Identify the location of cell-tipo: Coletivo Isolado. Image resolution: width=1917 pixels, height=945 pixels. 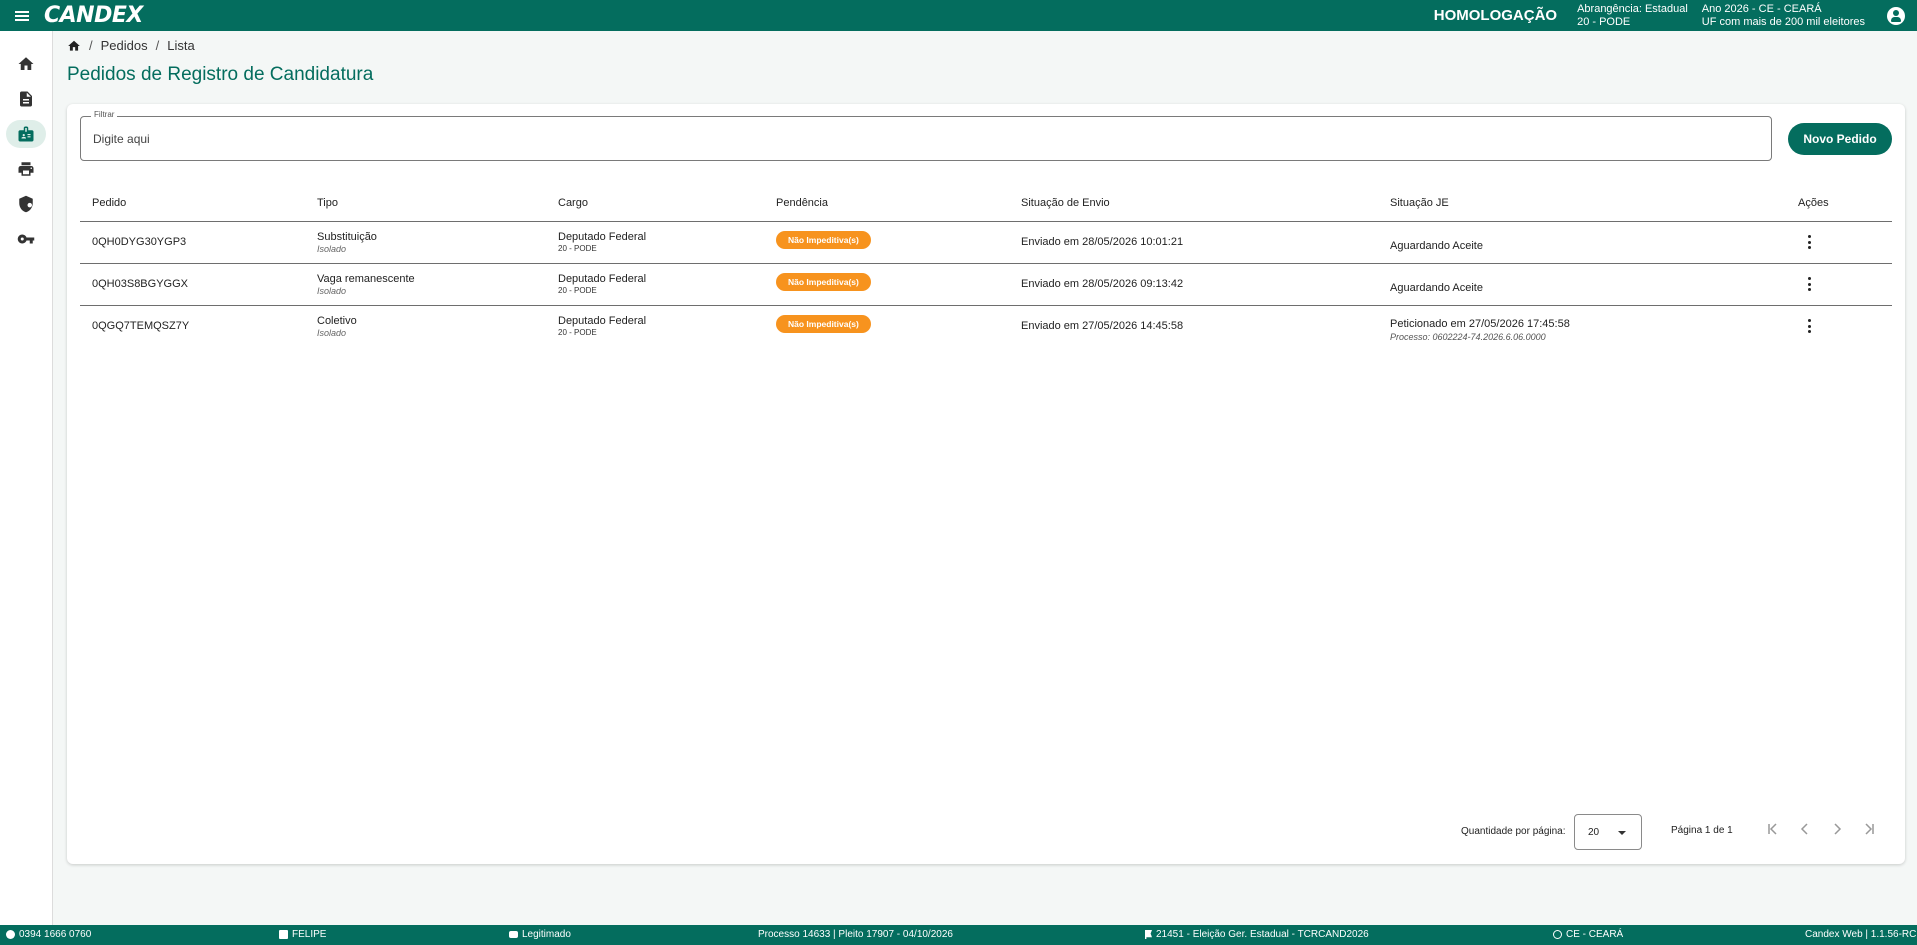
(337, 326).